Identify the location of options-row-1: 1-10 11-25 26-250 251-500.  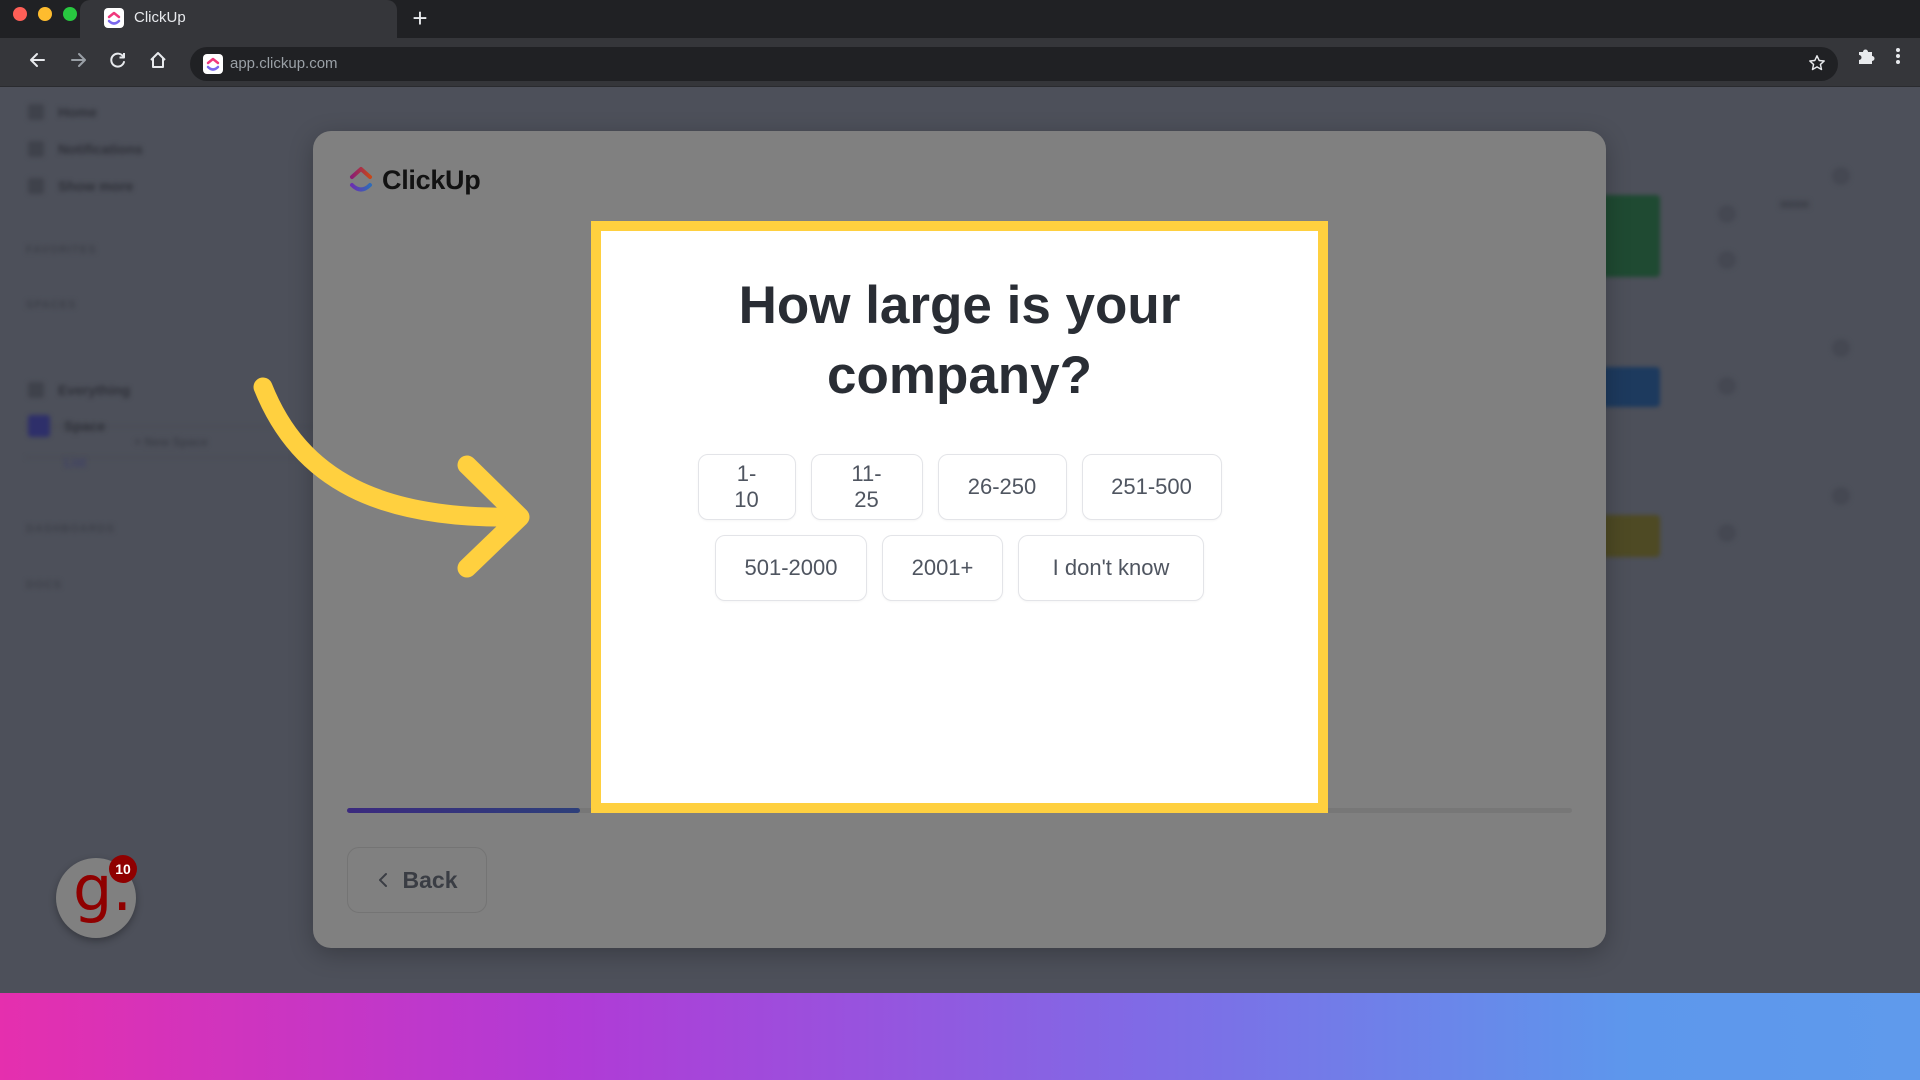
(959, 487).